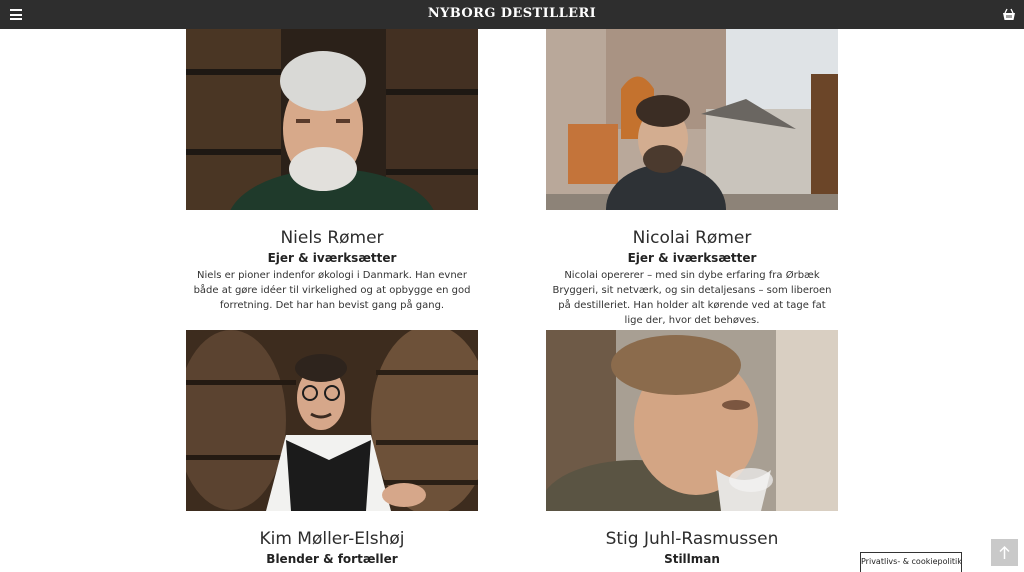 Image resolution: width=1024 pixels, height=572 pixels. I want to click on top-navigation-bar: NYBORG DESTILLERI, so click(512, 14).